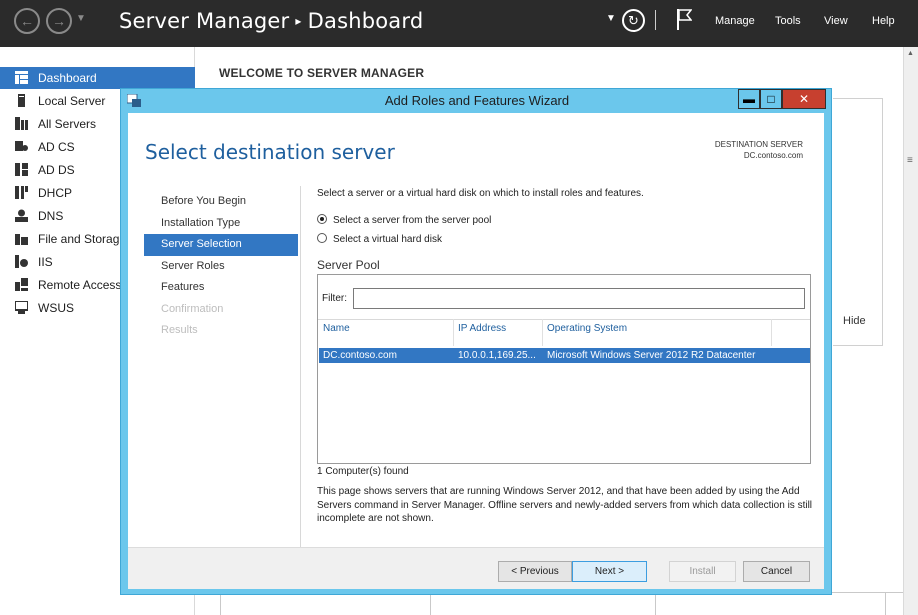 Image resolution: width=918 pixels, height=615 pixels. I want to click on step-confirmation: Confirmation, so click(192, 308).